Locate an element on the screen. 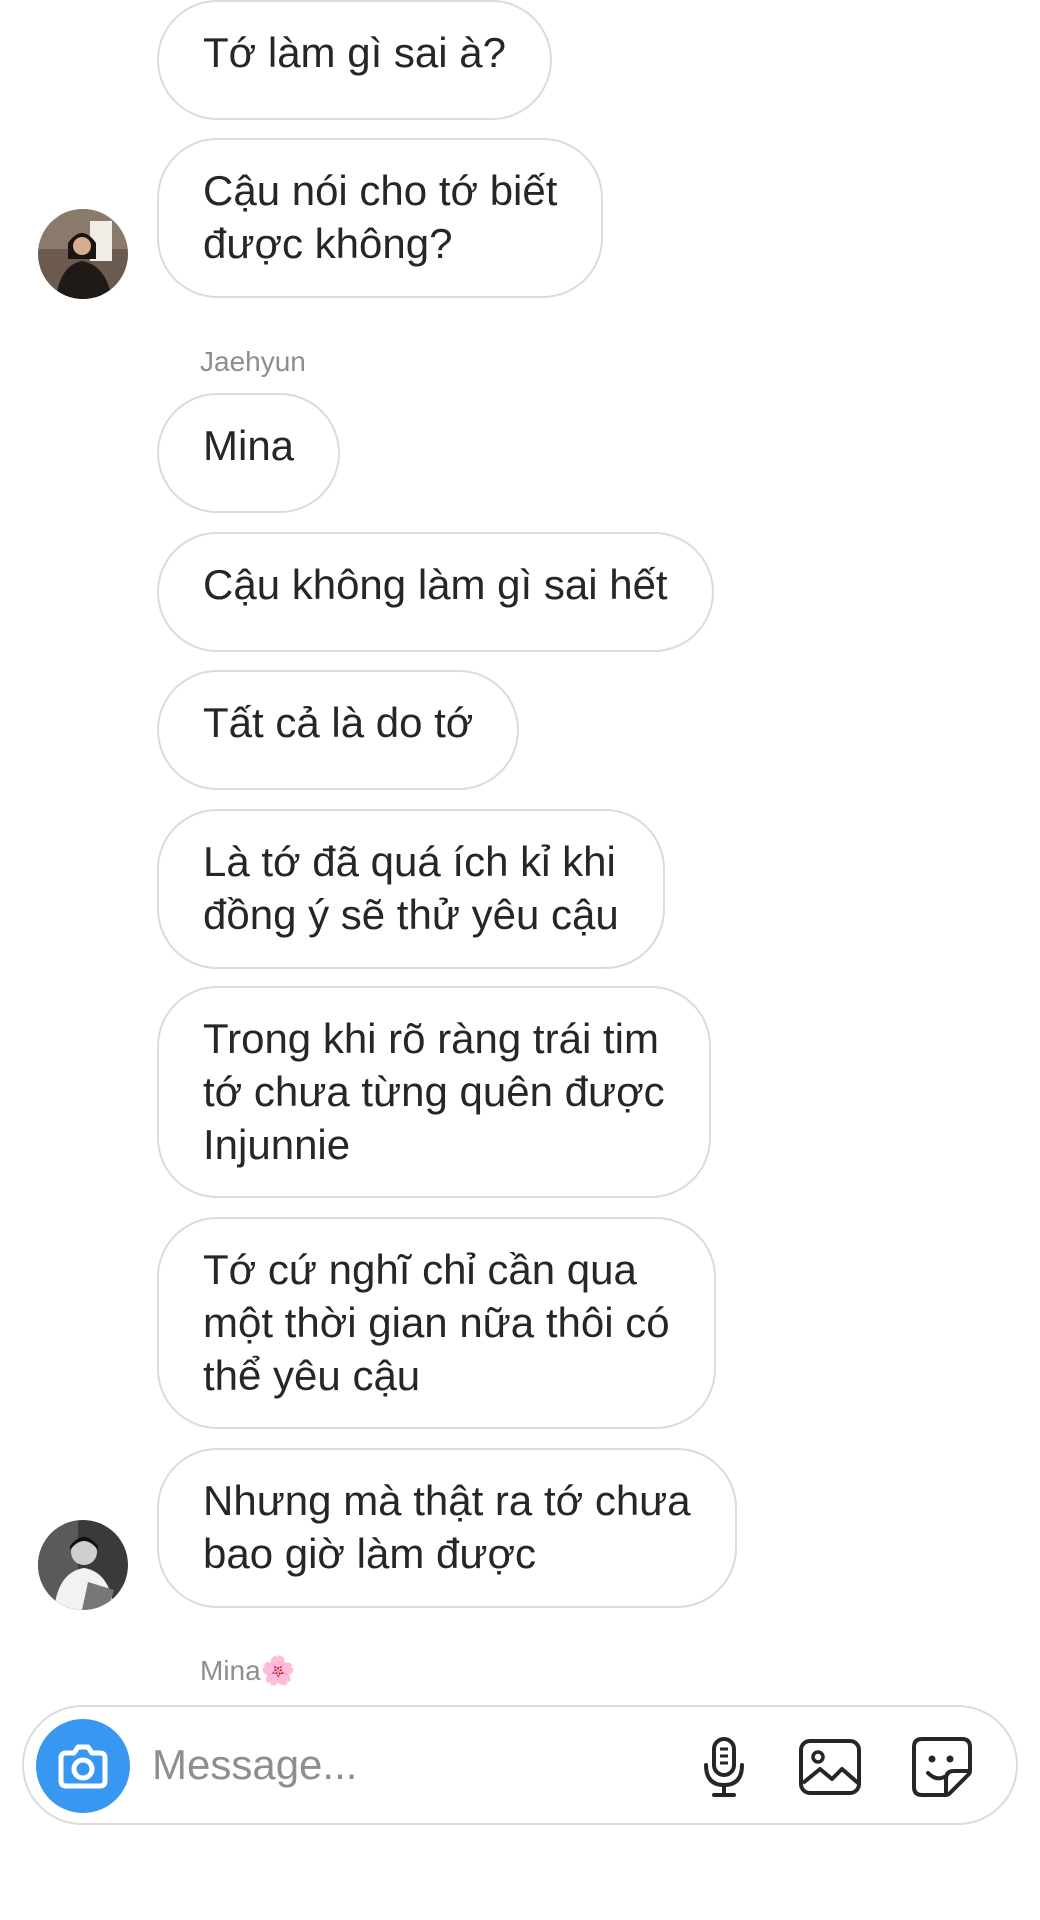 This screenshot has height=1920, width=1040. message-bubble: Cậu không làm gì sai hết is located at coordinates (435, 592).